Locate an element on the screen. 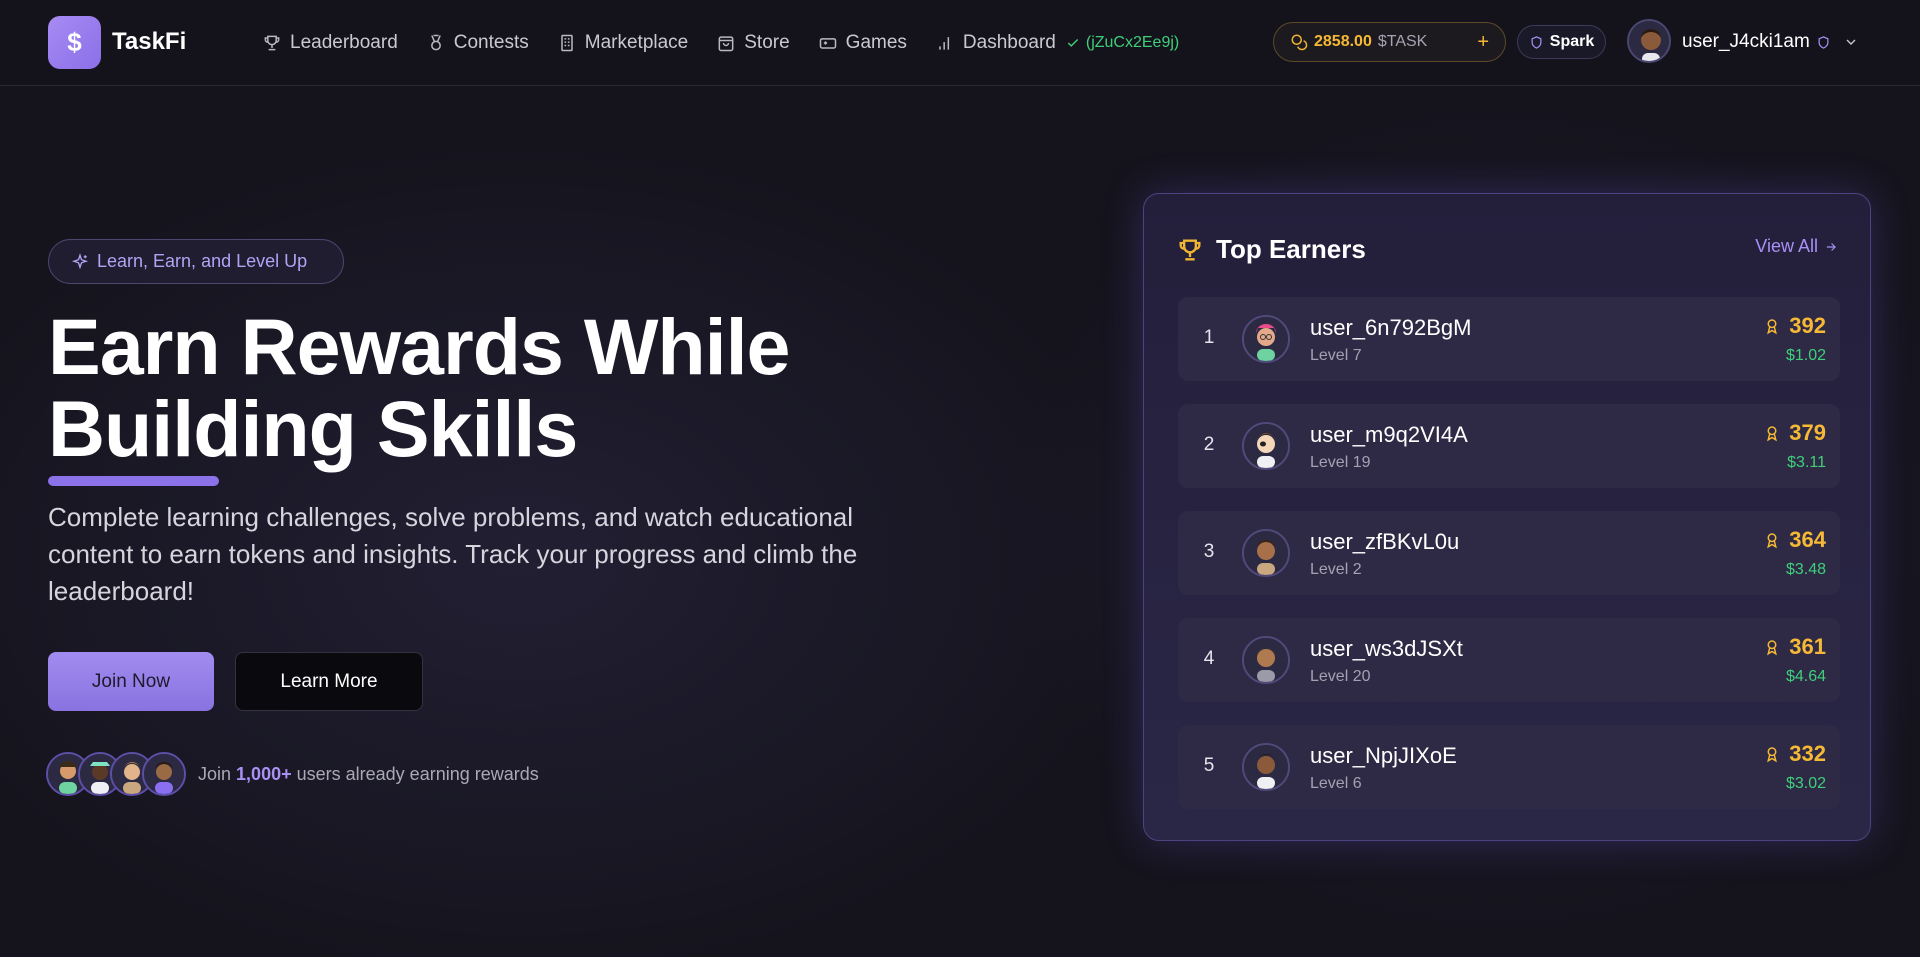  earner-usd: $3.02 is located at coordinates (1805, 783).